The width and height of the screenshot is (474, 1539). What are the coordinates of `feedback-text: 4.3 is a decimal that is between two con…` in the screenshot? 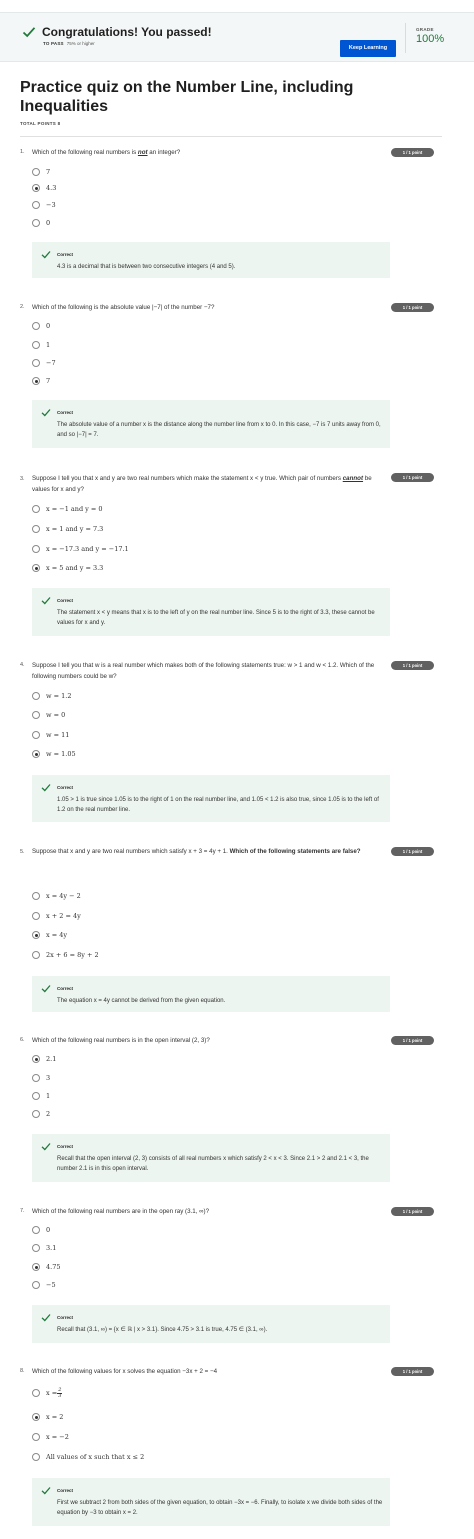 It's located at (146, 267).